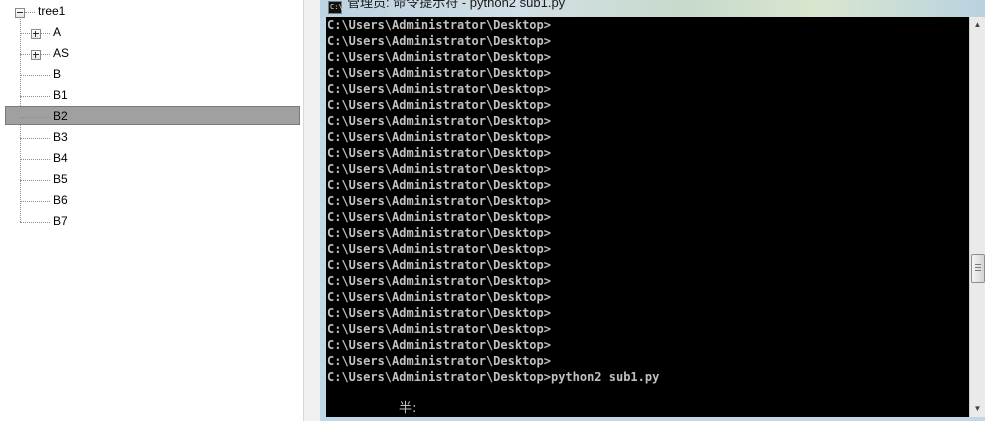 Image resolution: width=985 pixels, height=421 pixels. Describe the element at coordinates (335, 7) in the screenshot. I see `cmd-app-icon: C:\` at that location.